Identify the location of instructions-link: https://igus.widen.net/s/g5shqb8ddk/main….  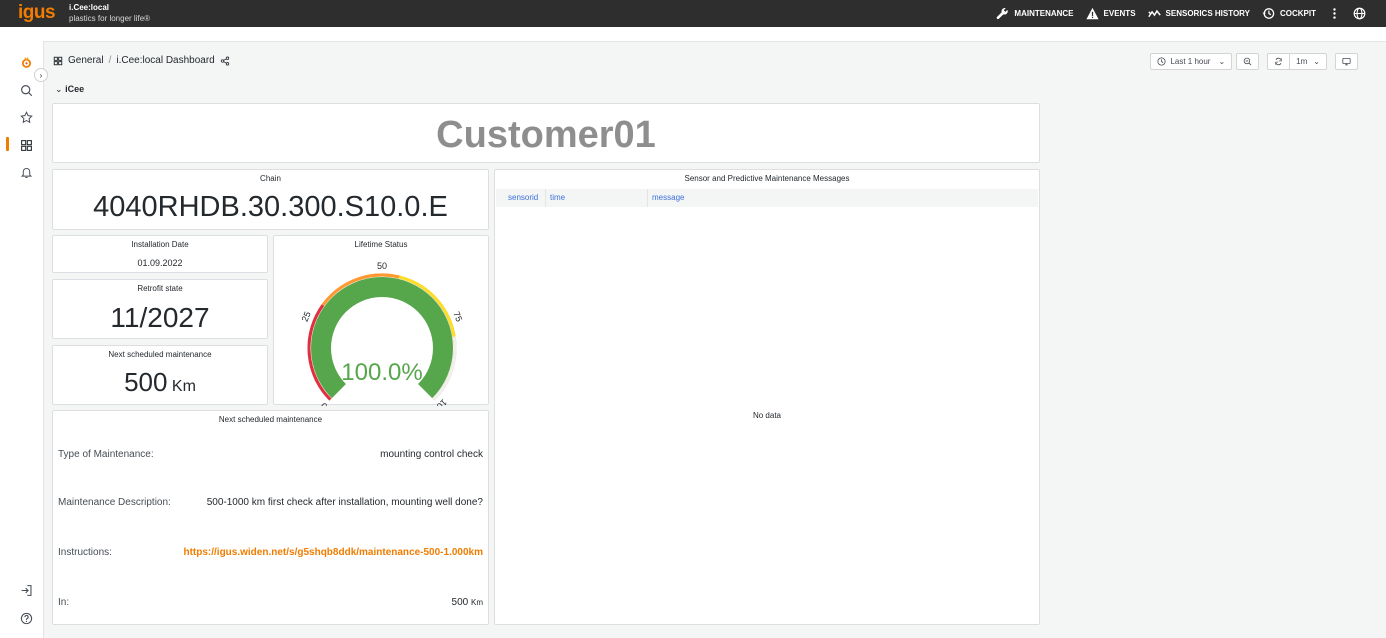
(333, 552).